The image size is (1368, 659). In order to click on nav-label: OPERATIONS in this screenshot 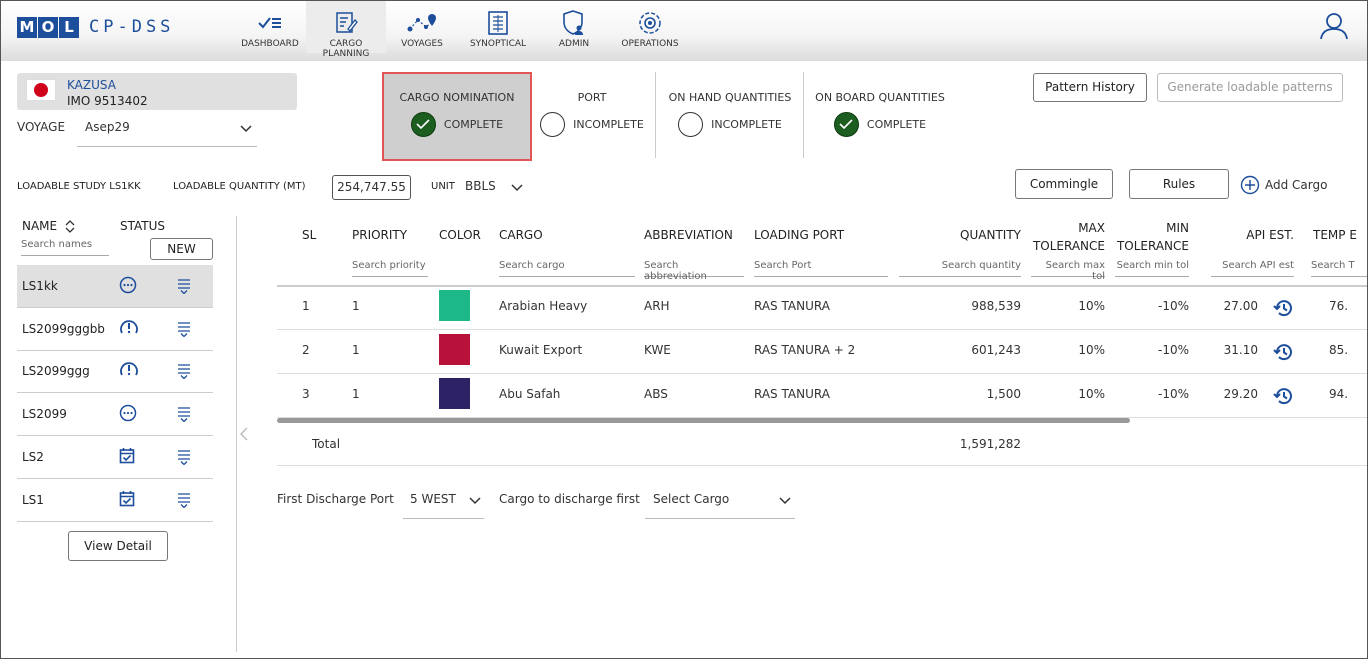, I will do `click(650, 44)`.